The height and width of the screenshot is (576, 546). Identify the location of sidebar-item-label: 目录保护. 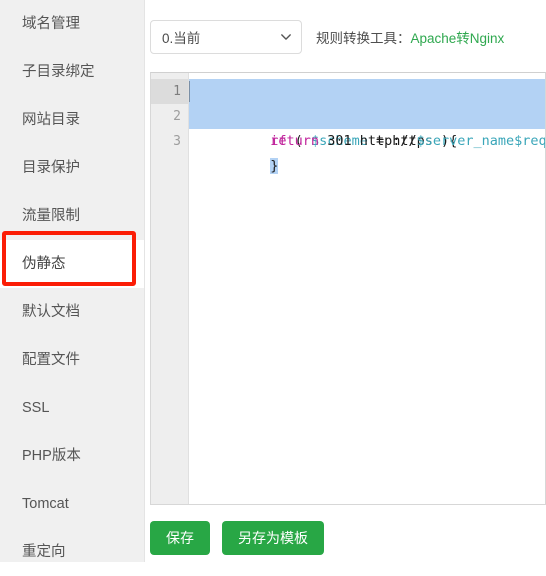
(51, 168).